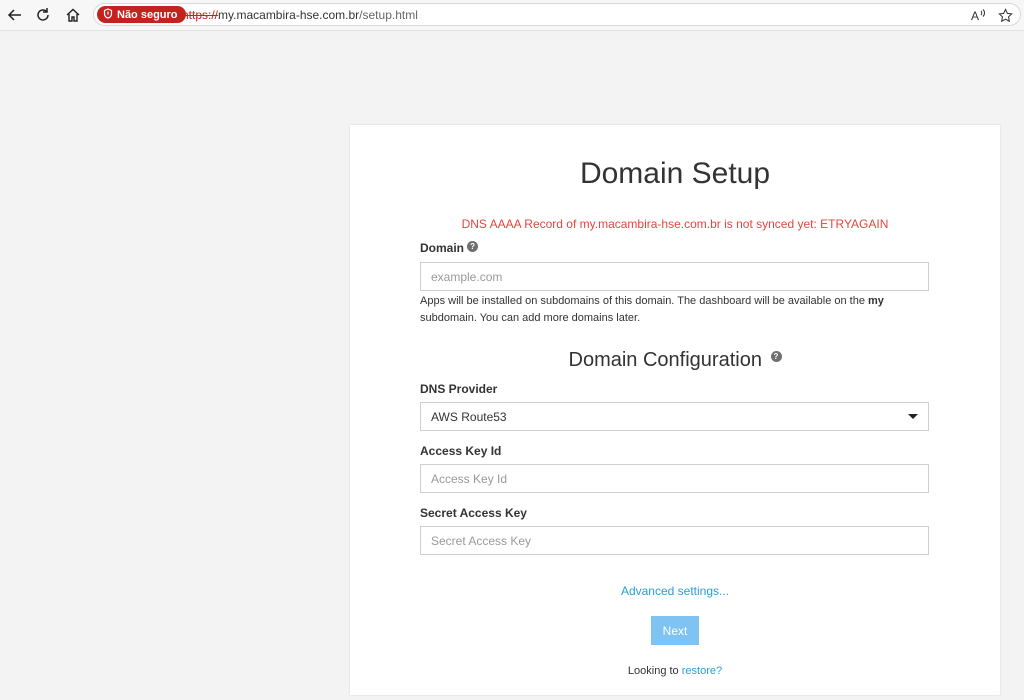 The height and width of the screenshot is (700, 1024). What do you see at coordinates (73, 15) in the screenshot?
I see `home-icon` at bounding box center [73, 15].